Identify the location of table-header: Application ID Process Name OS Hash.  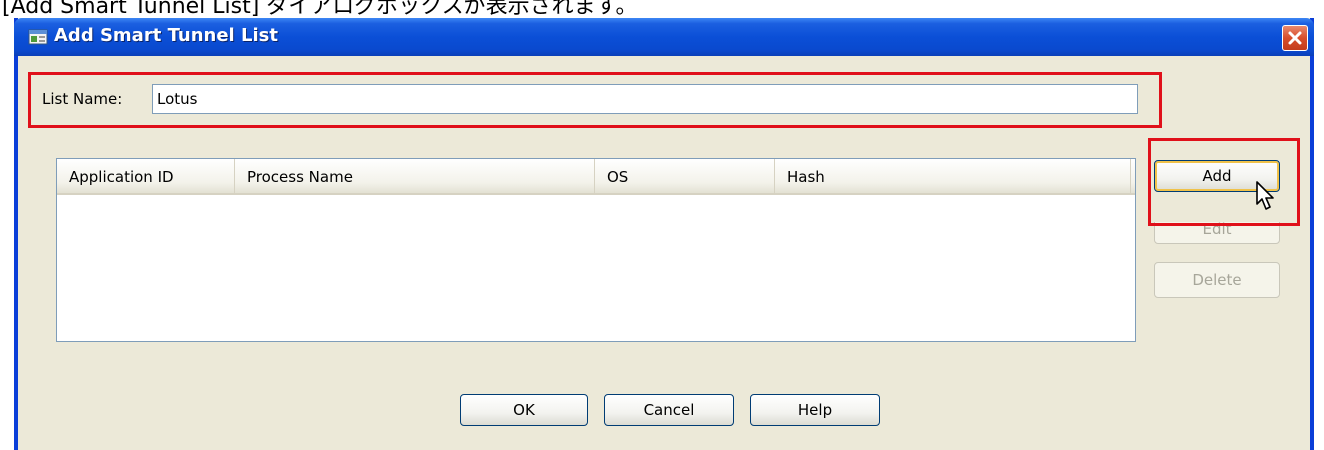
(596, 177).